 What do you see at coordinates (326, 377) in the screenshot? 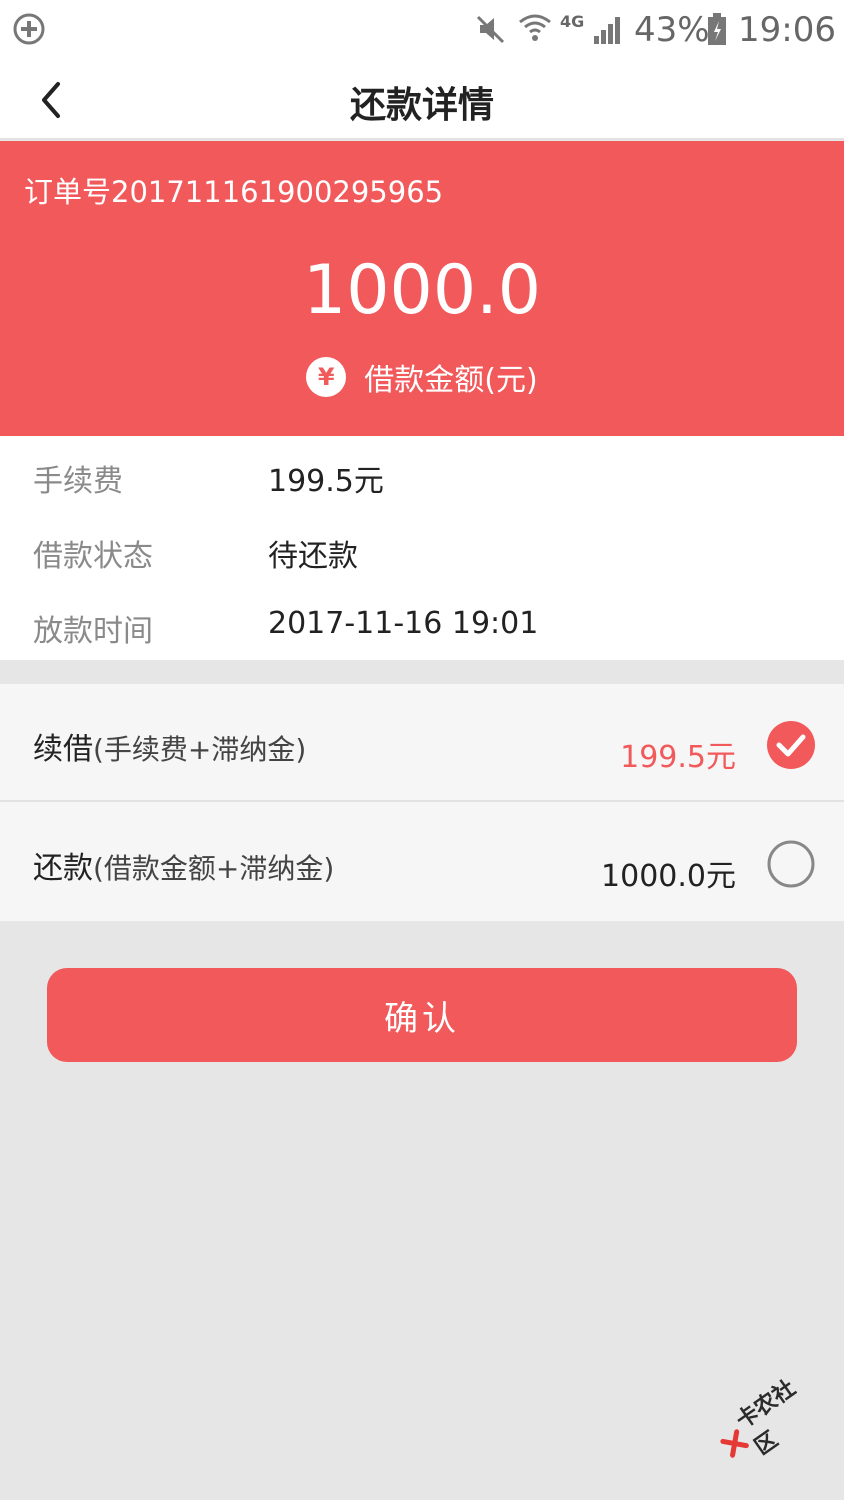
I see `yen-icon: ¥` at bounding box center [326, 377].